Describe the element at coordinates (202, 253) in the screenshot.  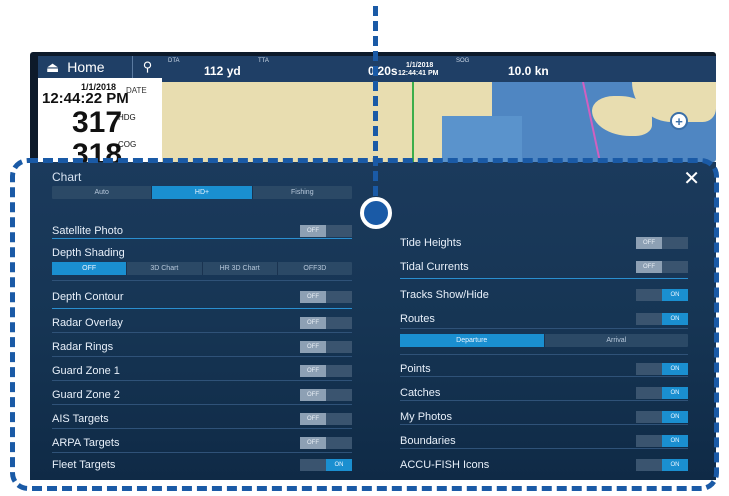
I see `setting-row-depth-shading: Depth Shading` at that location.